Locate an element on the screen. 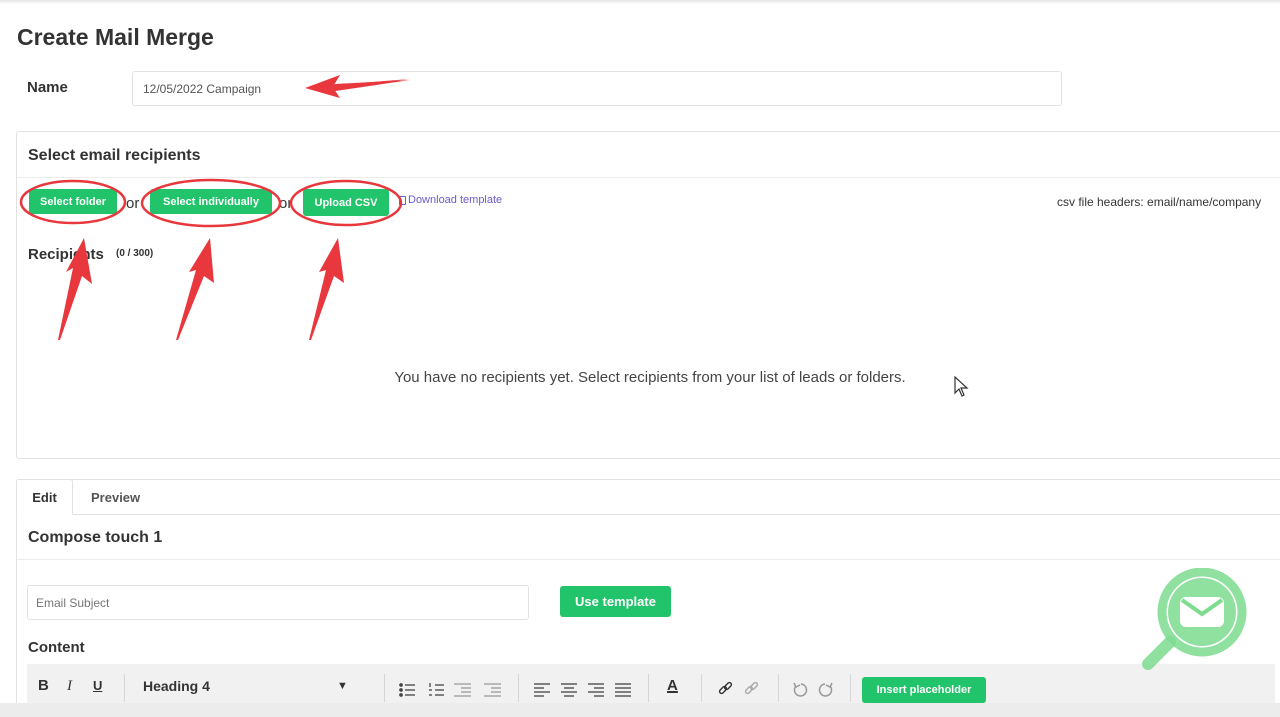 This screenshot has width=1280, height=717. align-left-icon is located at coordinates (542, 690).